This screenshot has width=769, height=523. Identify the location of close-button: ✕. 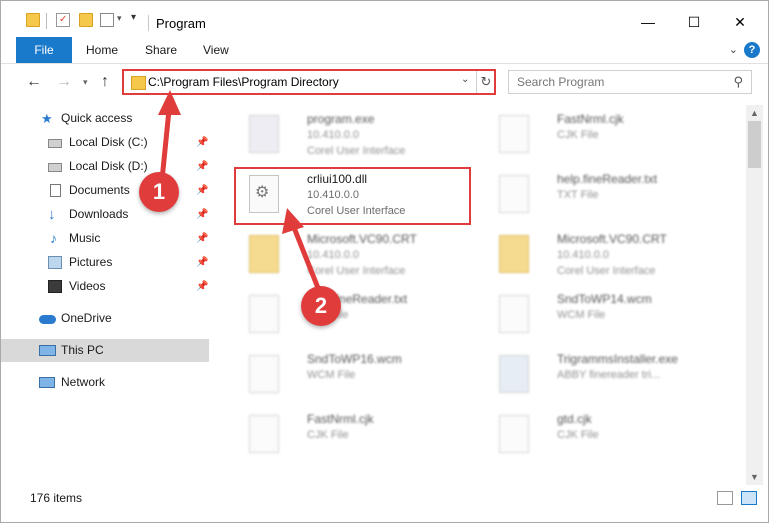
(740, 22).